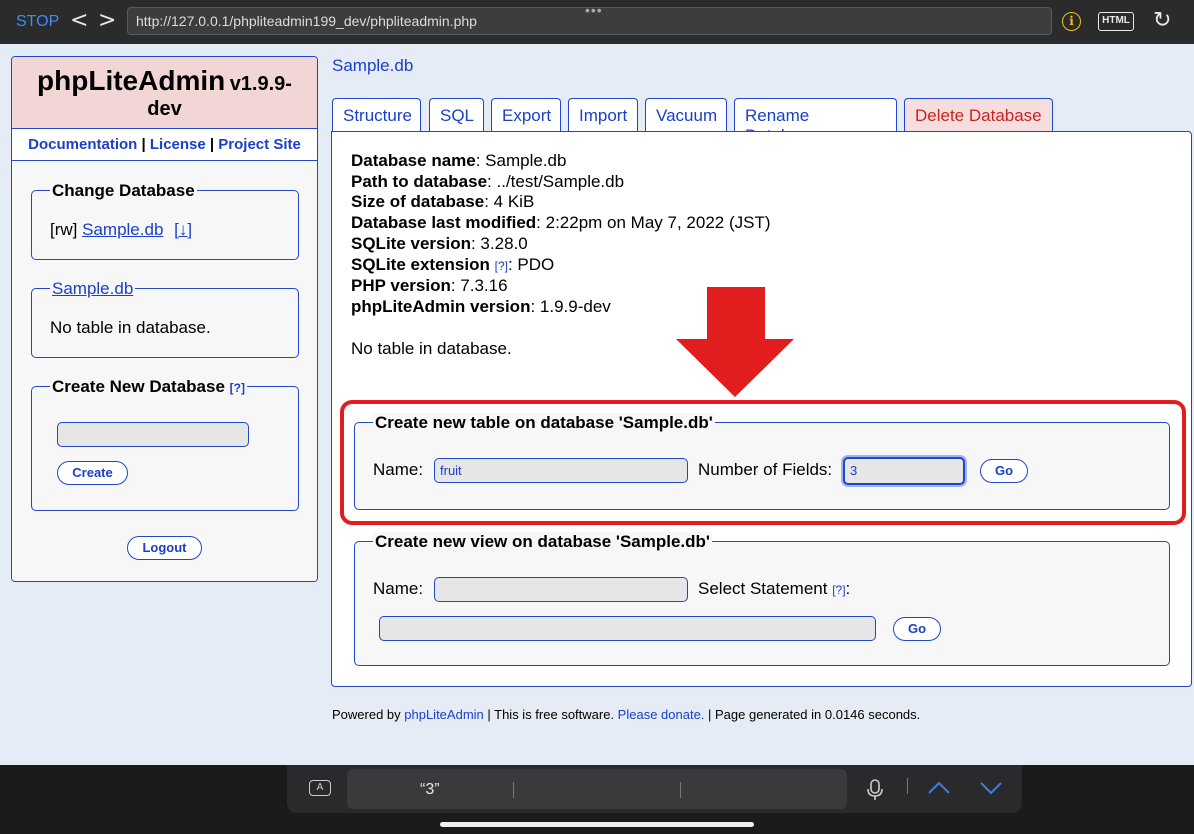 The width and height of the screenshot is (1194, 834). What do you see at coordinates (260, 84) in the screenshot?
I see `app-version: v1.9.9-` at bounding box center [260, 84].